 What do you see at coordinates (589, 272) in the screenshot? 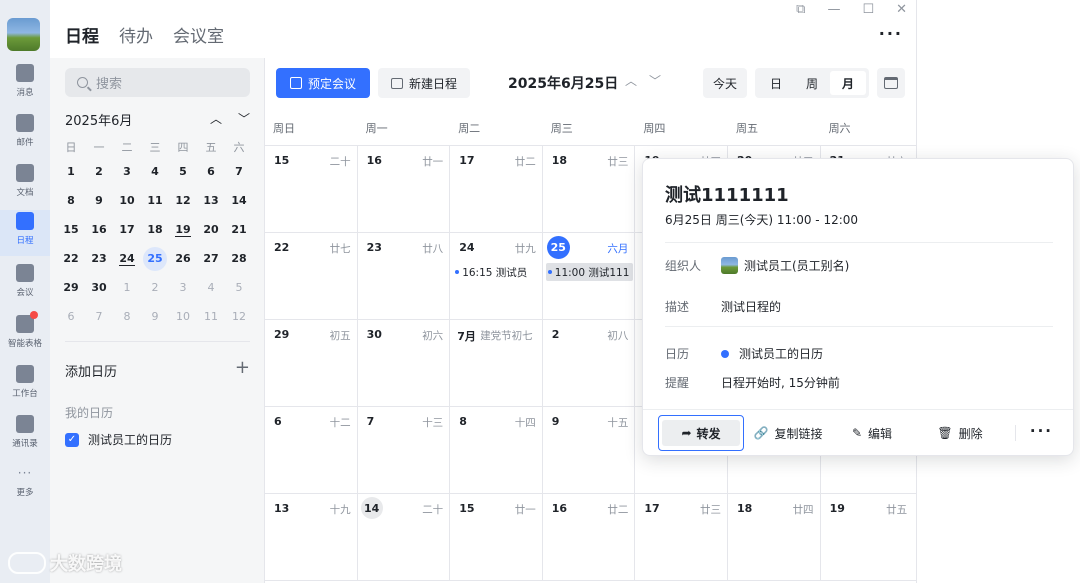
I see `event-chip-selected: 11:00 测试111` at bounding box center [589, 272].